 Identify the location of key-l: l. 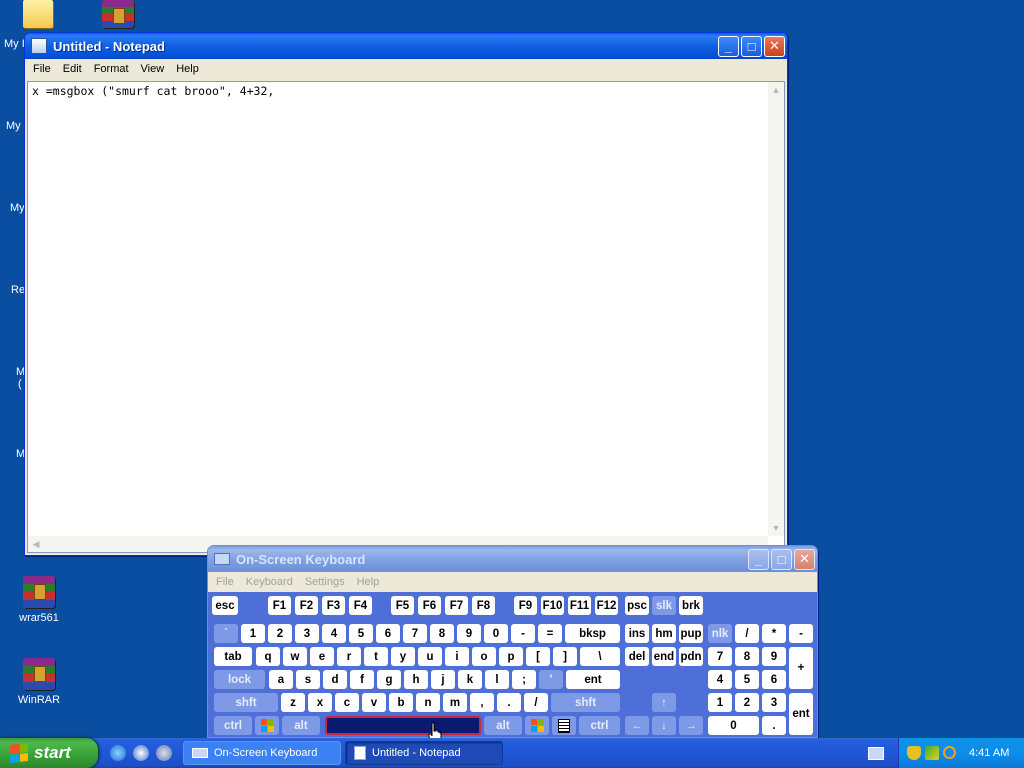
(497, 679).